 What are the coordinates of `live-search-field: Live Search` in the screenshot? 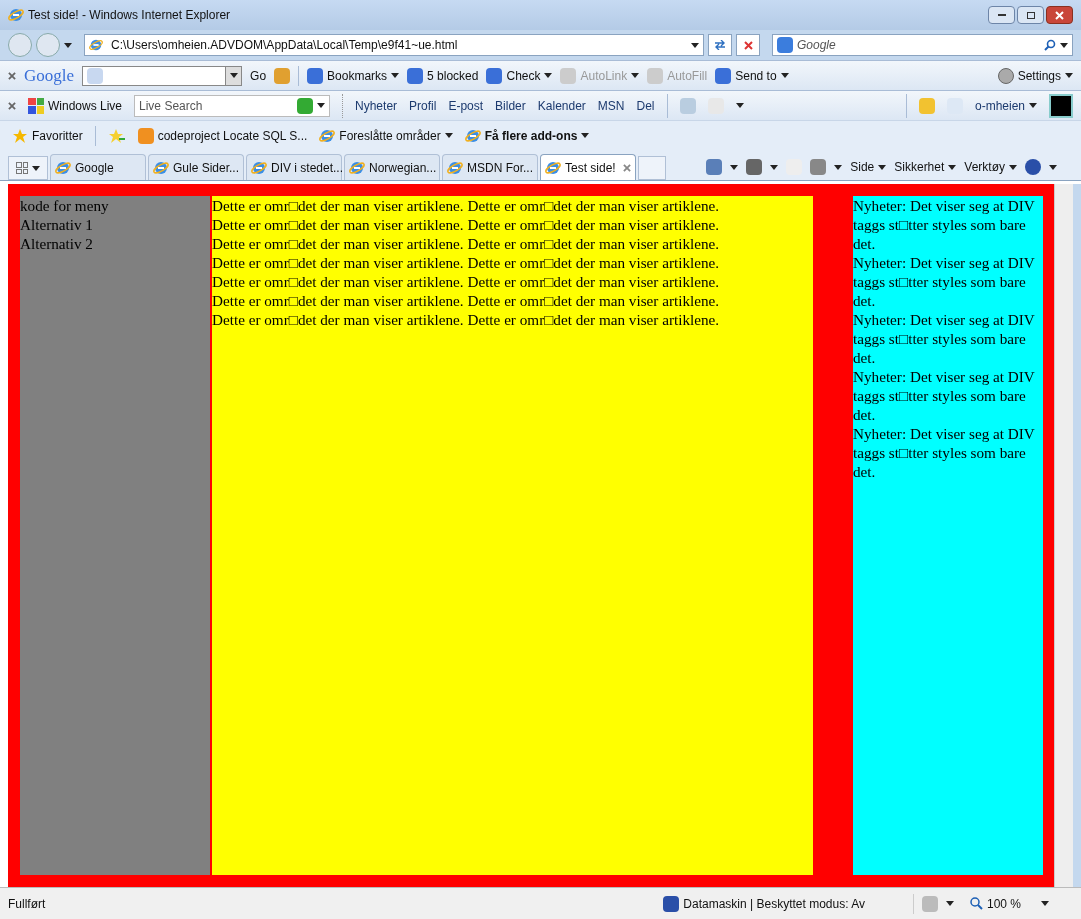 It's located at (216, 105).